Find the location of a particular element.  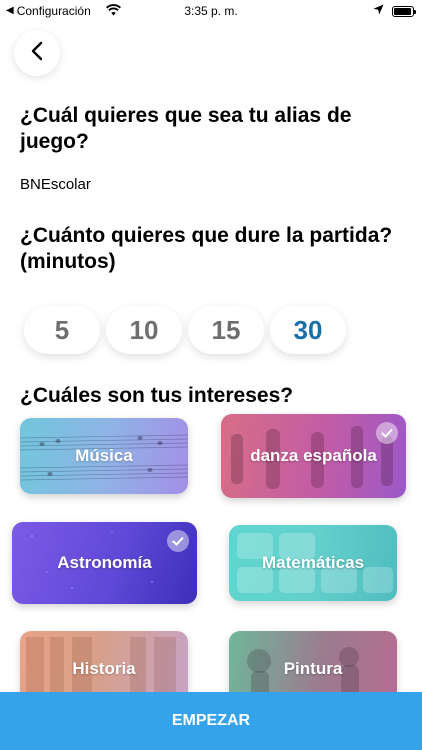

status-time: 3:35 p. m. is located at coordinates (211, 11).